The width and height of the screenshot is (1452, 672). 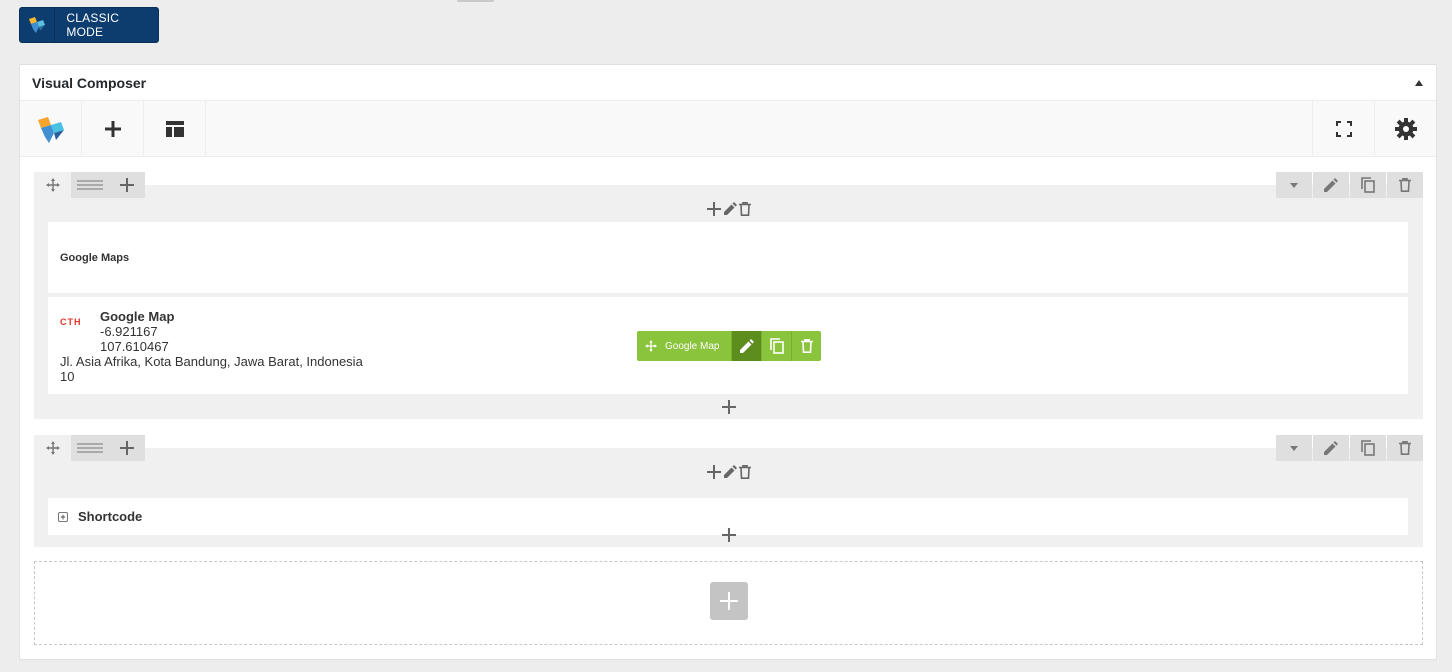 I want to click on shortcode-icon: +, so click(x=63, y=516).